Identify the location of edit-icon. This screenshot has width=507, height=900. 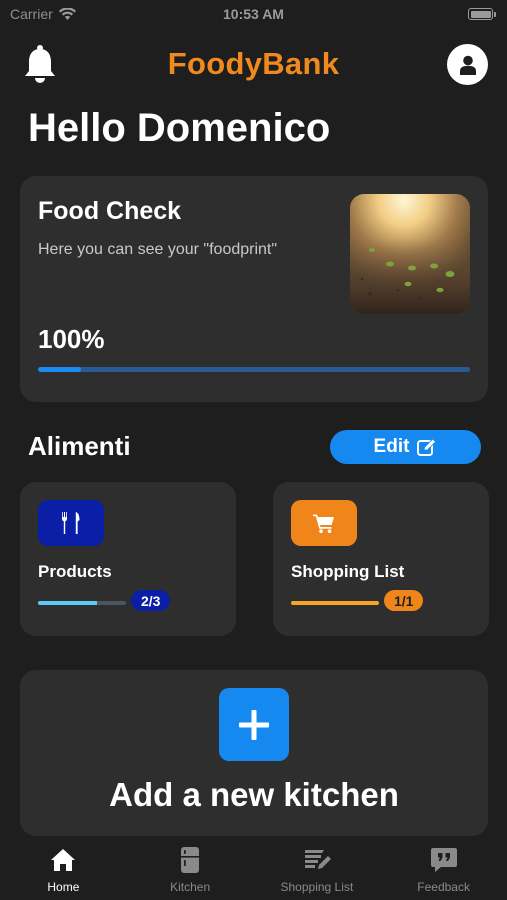
(427, 447).